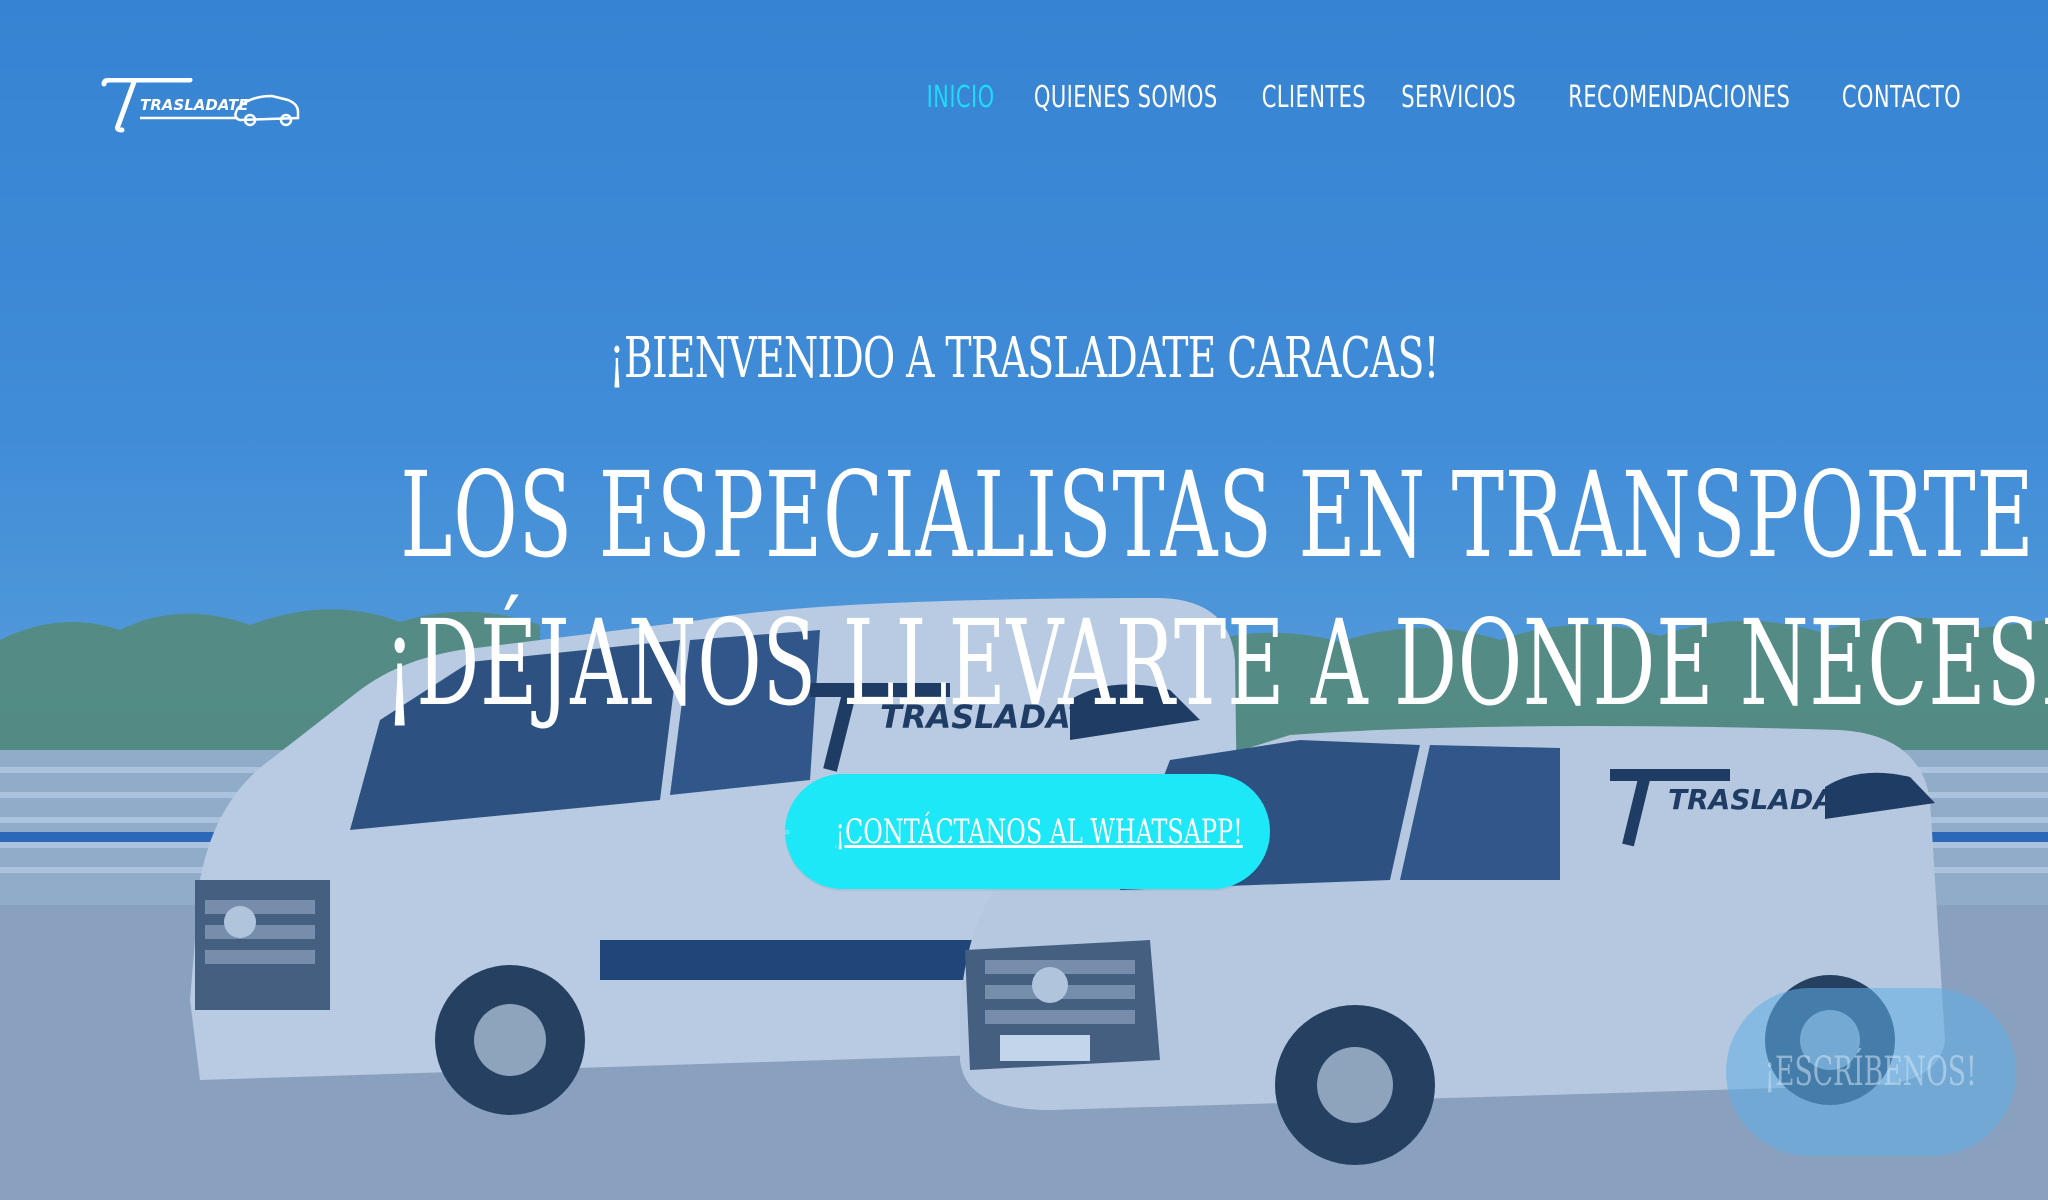 This screenshot has height=1200, width=2048. Describe the element at coordinates (1458, 97) in the screenshot. I see `nav-item-servicios: SERVICIOS` at that location.